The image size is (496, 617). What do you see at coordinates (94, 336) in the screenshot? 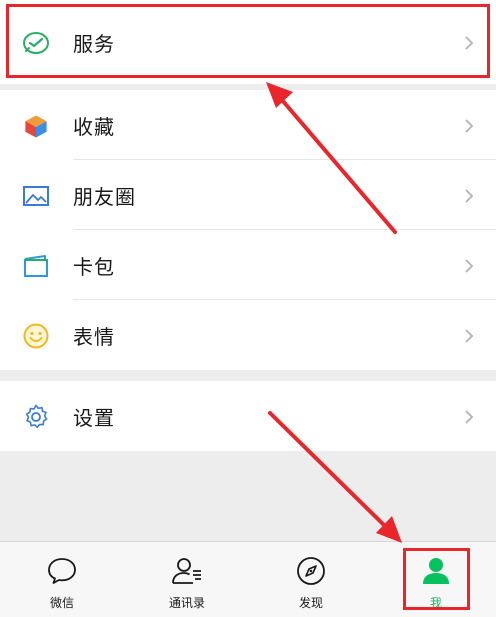
I see `menu-item-label: 表情` at bounding box center [94, 336].